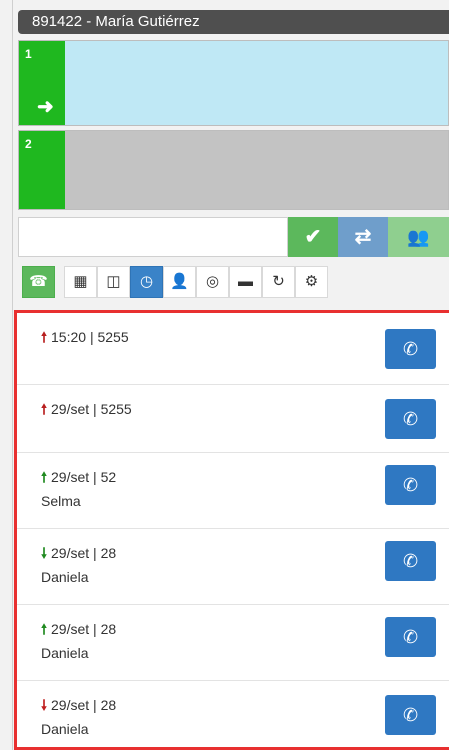  I want to click on checkmark-icon: ✔, so click(313, 237).